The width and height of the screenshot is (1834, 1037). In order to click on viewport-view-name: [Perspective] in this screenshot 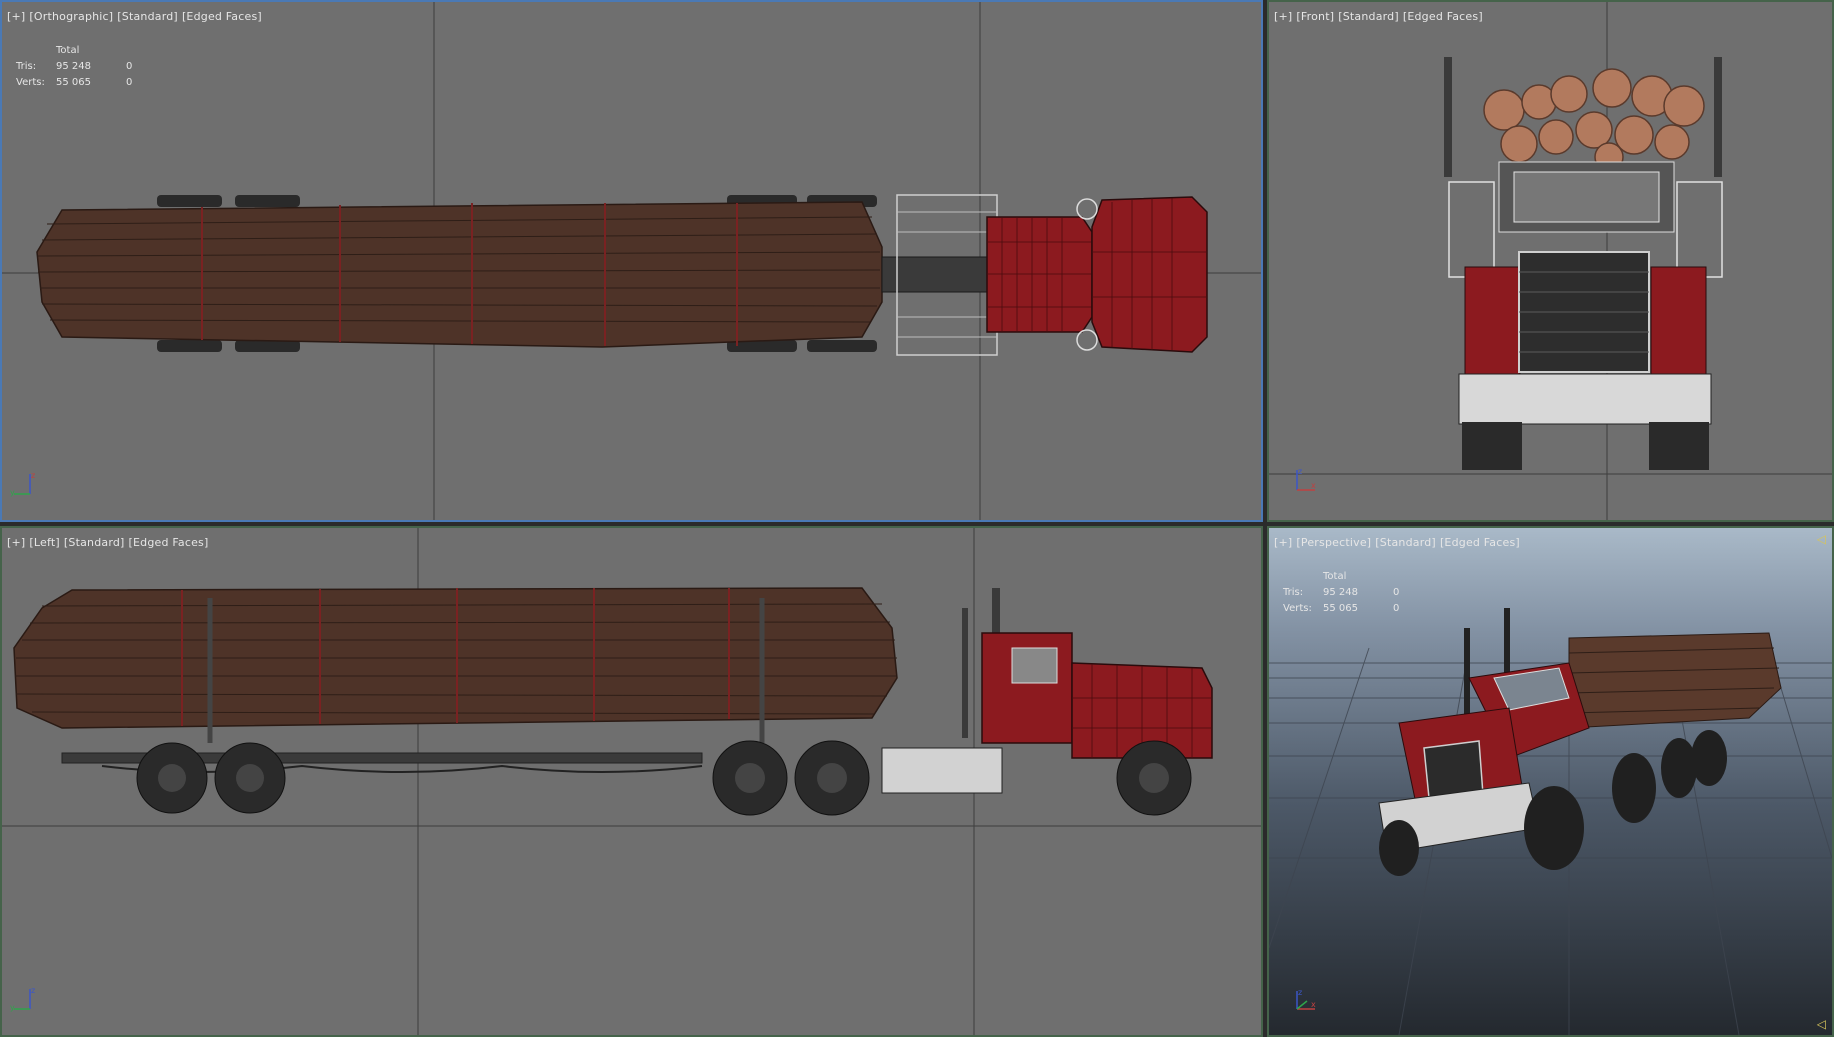, I will do `click(1333, 542)`.